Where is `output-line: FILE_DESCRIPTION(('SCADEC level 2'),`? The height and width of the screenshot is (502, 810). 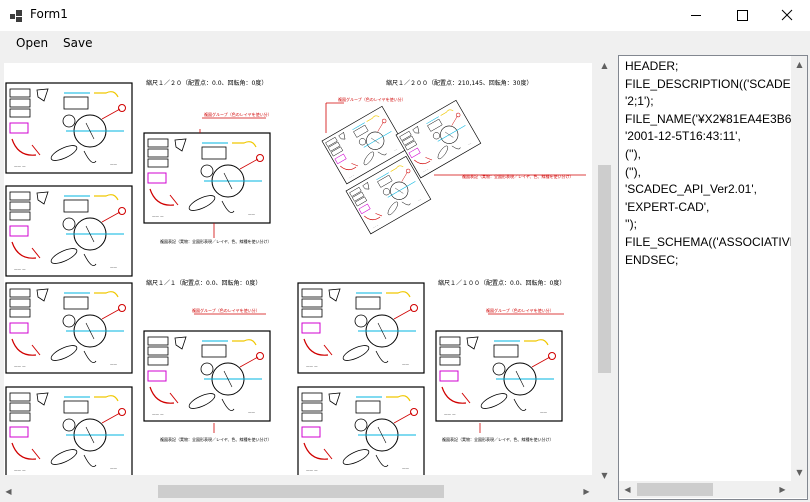 output-line: FILE_DESCRIPTION(('SCADEC level 2'), is located at coordinates (708, 83).